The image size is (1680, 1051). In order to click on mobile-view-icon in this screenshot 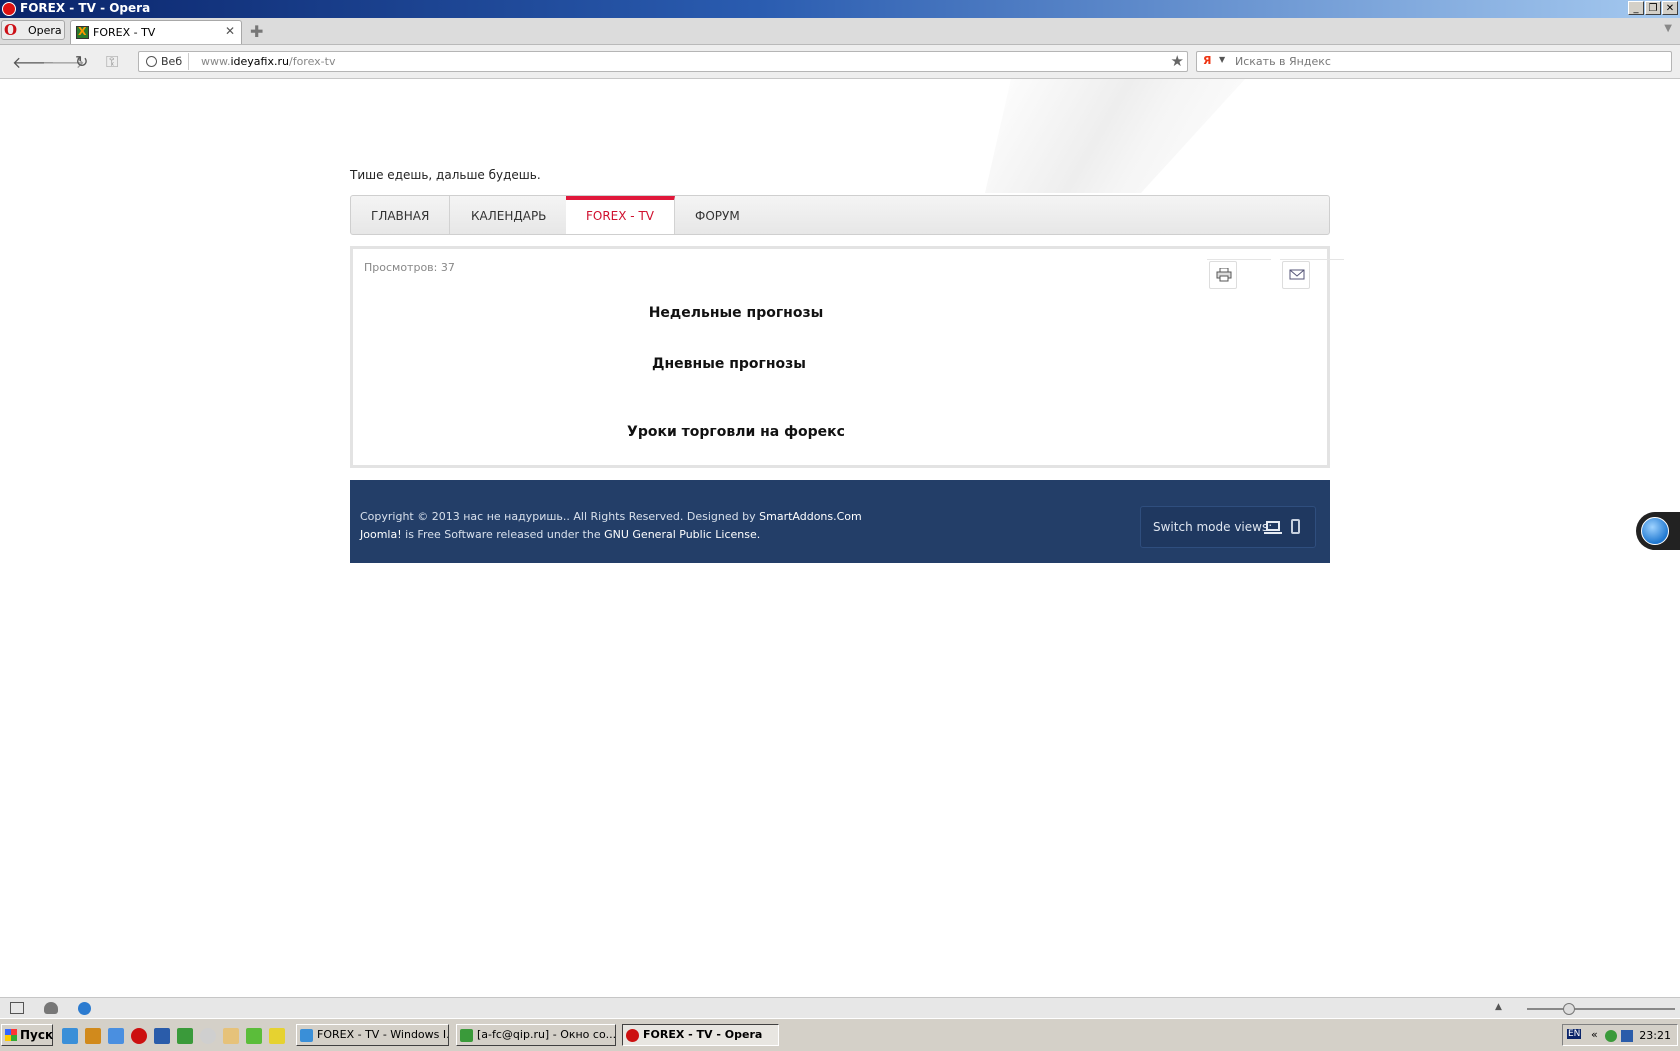, I will do `click(1295, 526)`.